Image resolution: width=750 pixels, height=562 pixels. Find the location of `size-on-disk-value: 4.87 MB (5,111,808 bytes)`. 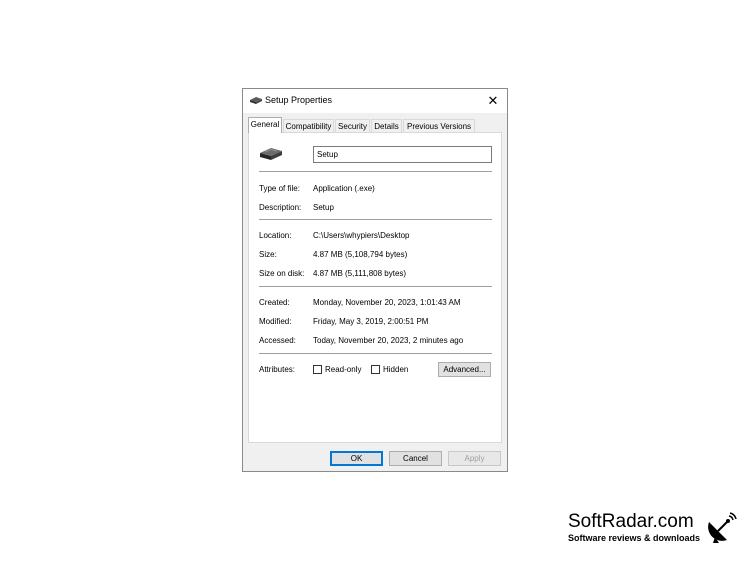

size-on-disk-value: 4.87 MB (5,111,808 bytes) is located at coordinates (360, 273).